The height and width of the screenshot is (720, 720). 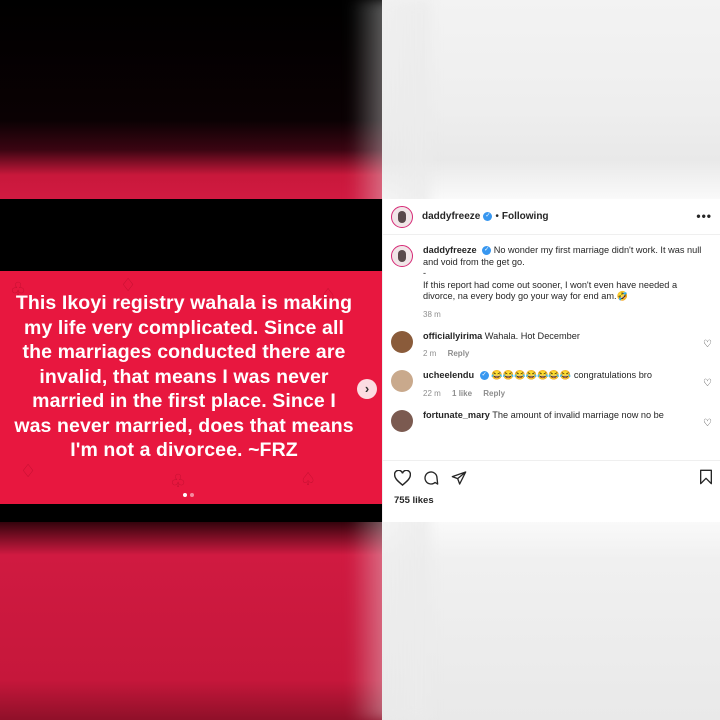 What do you see at coordinates (451, 216) in the screenshot?
I see `header-username: daddyfreeze` at bounding box center [451, 216].